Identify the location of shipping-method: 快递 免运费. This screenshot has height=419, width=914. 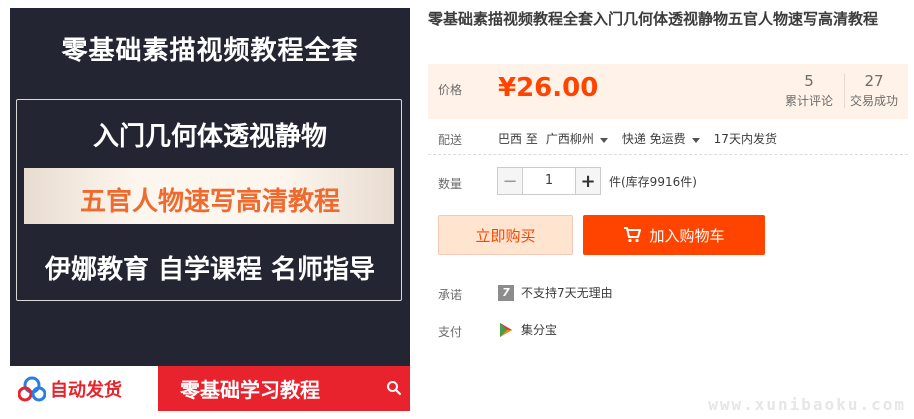
(653, 139).